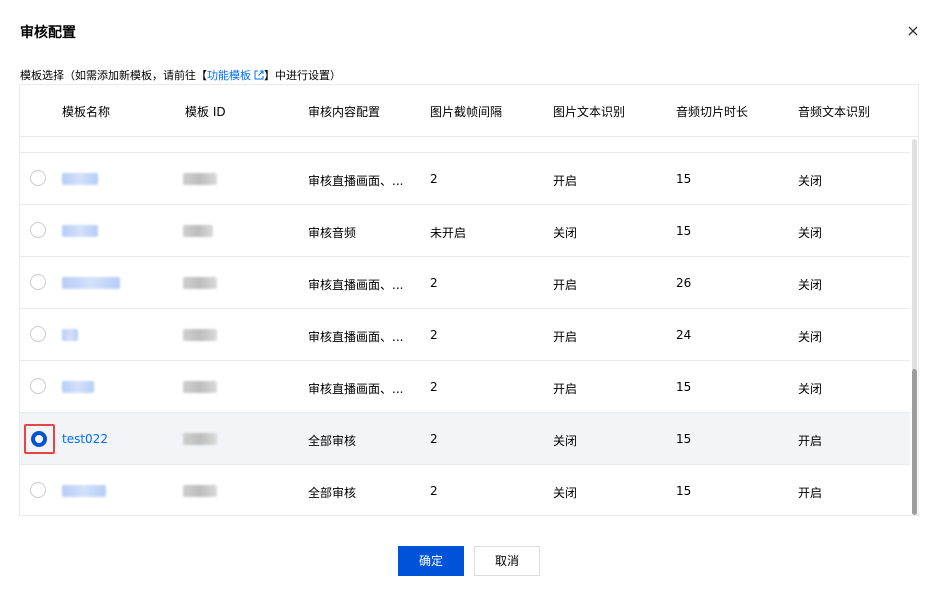 Image resolution: width=941 pixels, height=597 pixels. What do you see at coordinates (465, 490) in the screenshot?
I see `table-row: 全部审核 2 关闭 15 开启` at bounding box center [465, 490].